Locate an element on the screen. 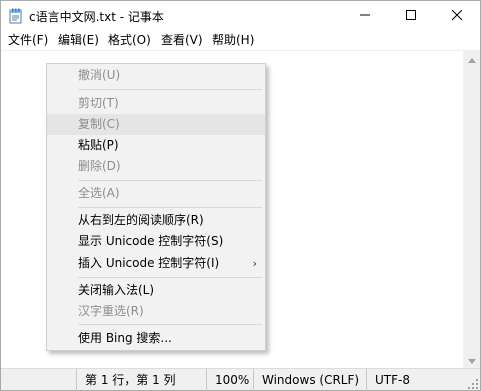 This screenshot has height=391, width=481. menu-view: 查看(V) is located at coordinates (182, 40).